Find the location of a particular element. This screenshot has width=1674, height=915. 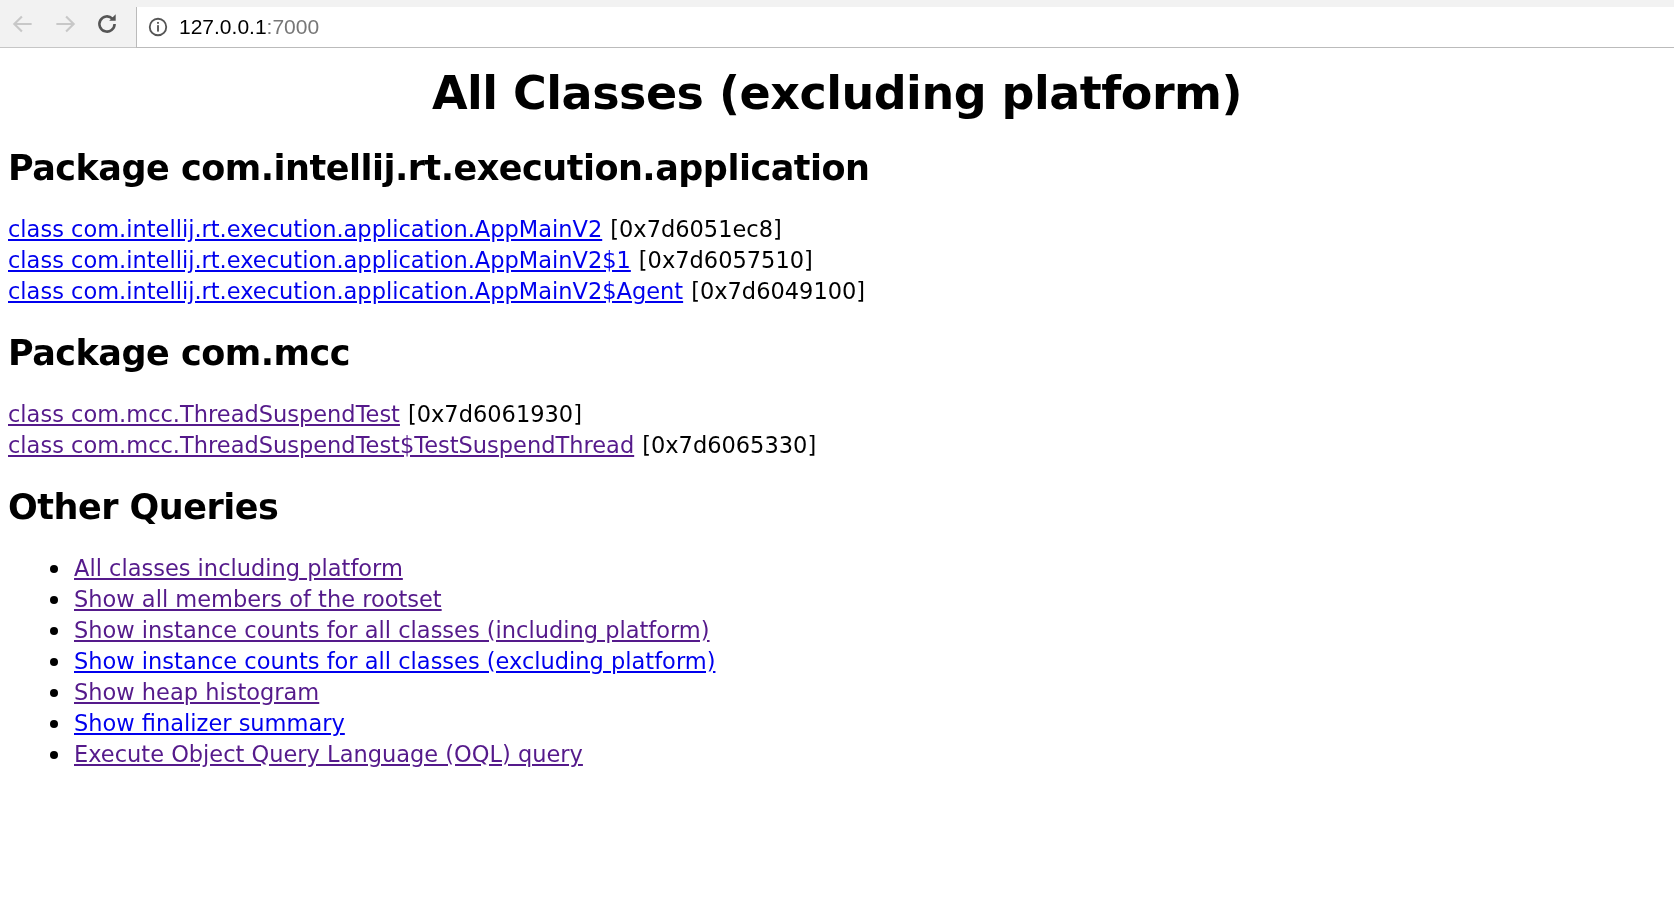

url-port: :7000 is located at coordinates (293, 26).